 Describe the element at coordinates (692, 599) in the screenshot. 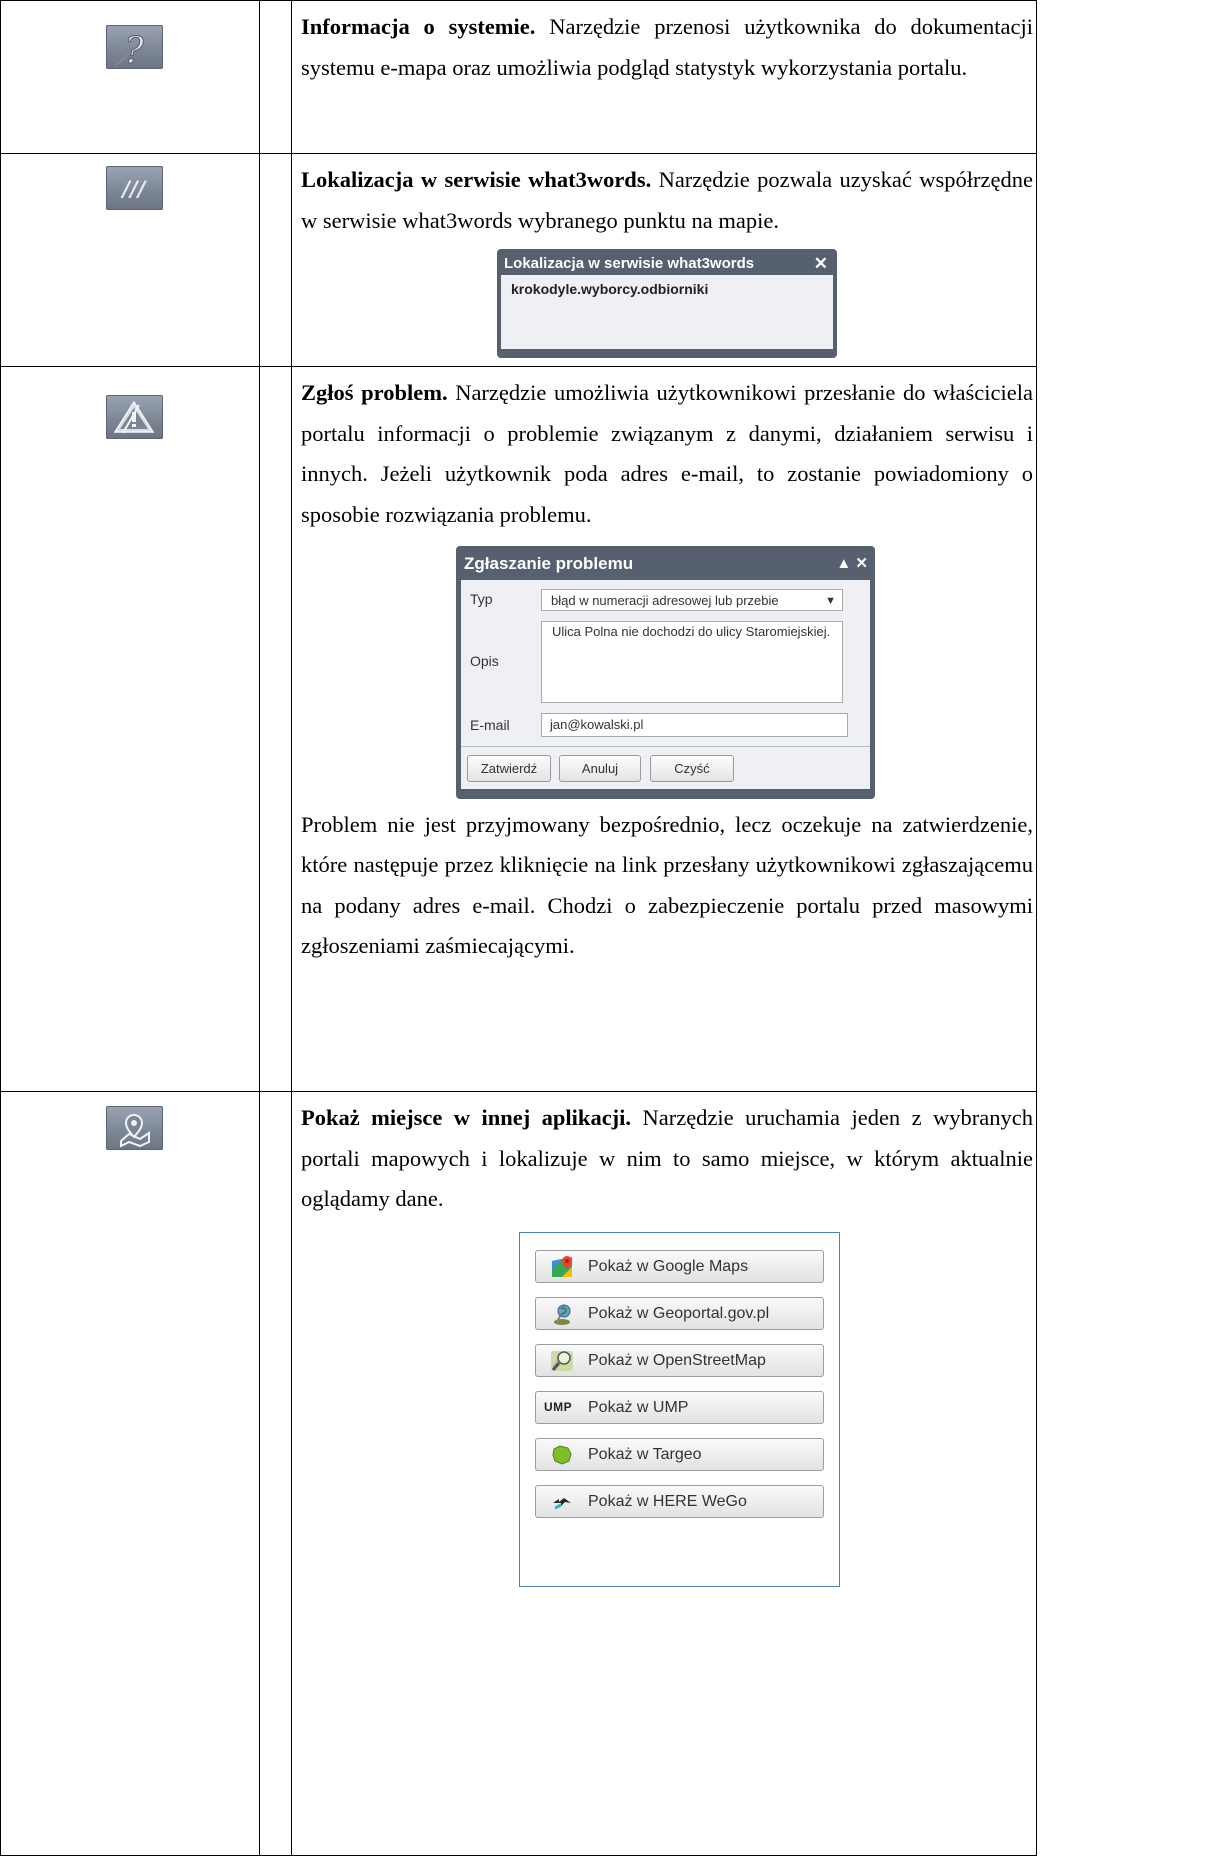

I see `type-select: błąd w numeracji adresowej lub przebie ▼` at that location.